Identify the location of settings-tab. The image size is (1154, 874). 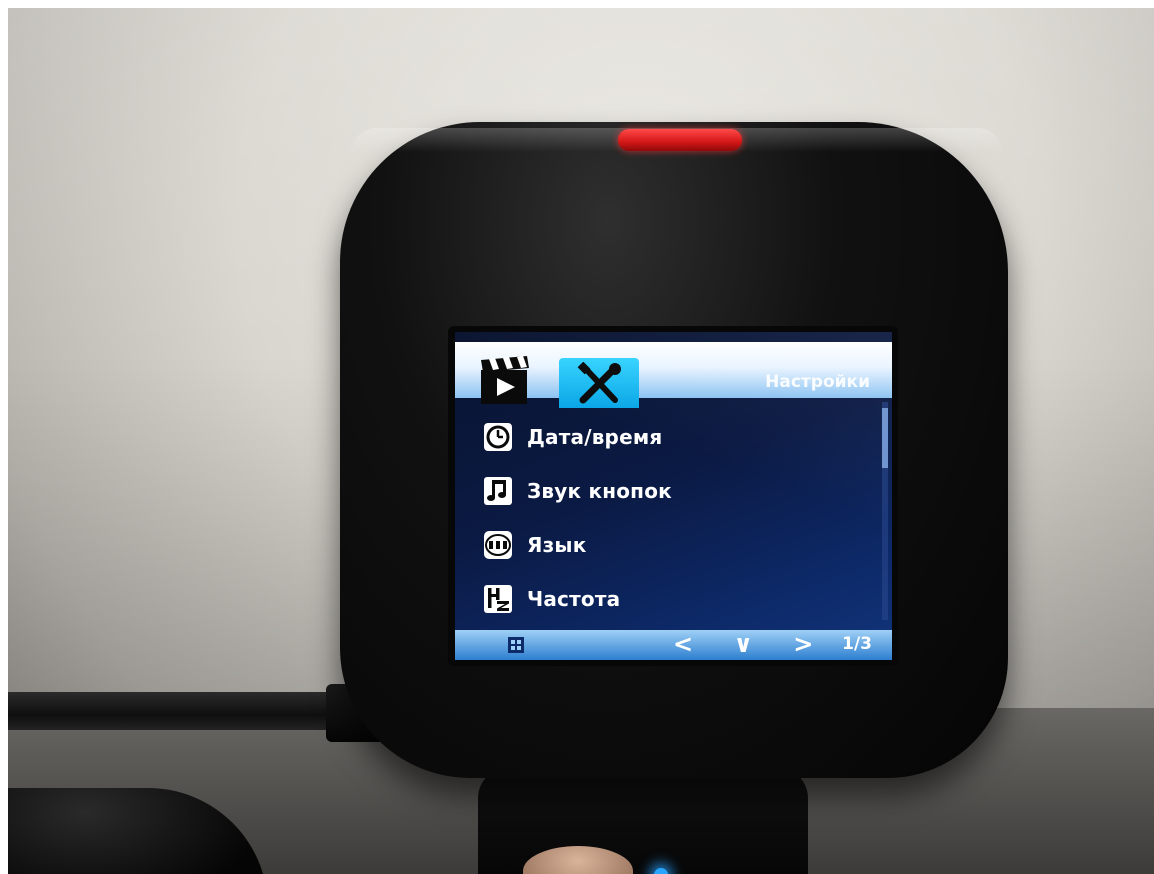
(599, 383).